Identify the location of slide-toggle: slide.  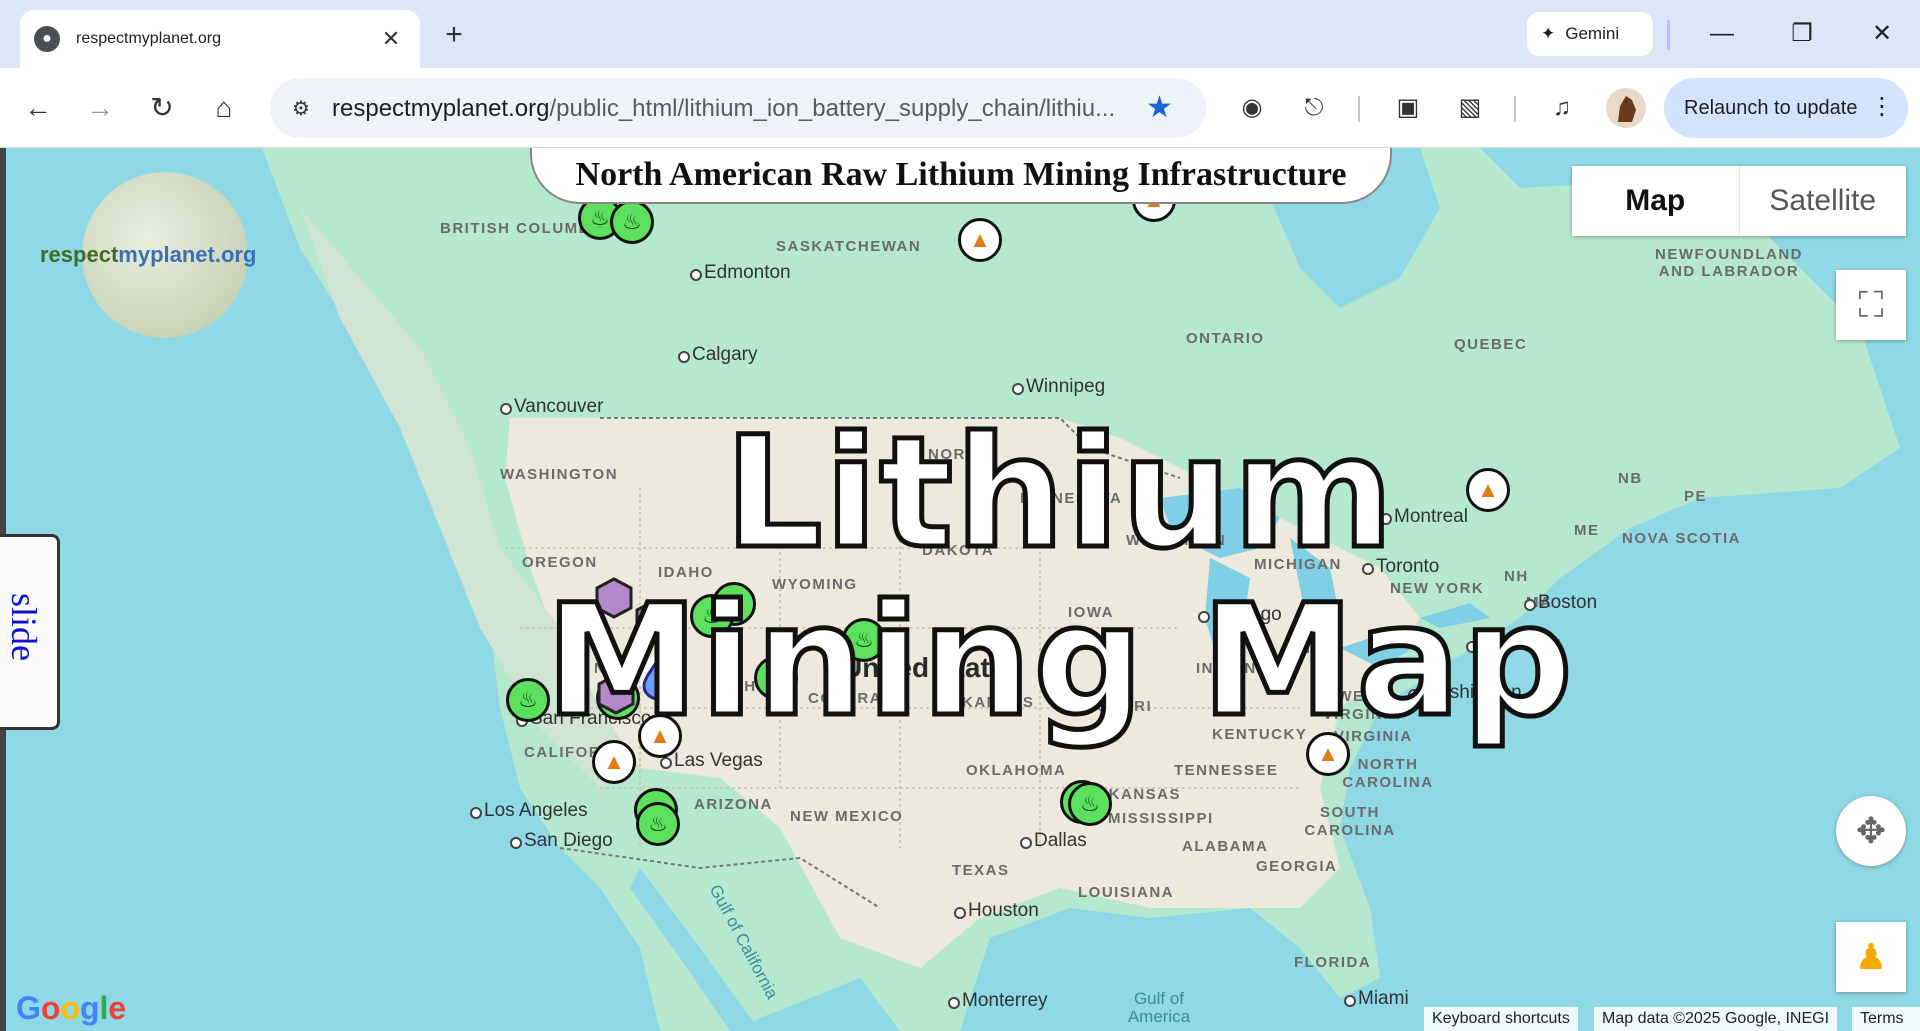
(30, 632).